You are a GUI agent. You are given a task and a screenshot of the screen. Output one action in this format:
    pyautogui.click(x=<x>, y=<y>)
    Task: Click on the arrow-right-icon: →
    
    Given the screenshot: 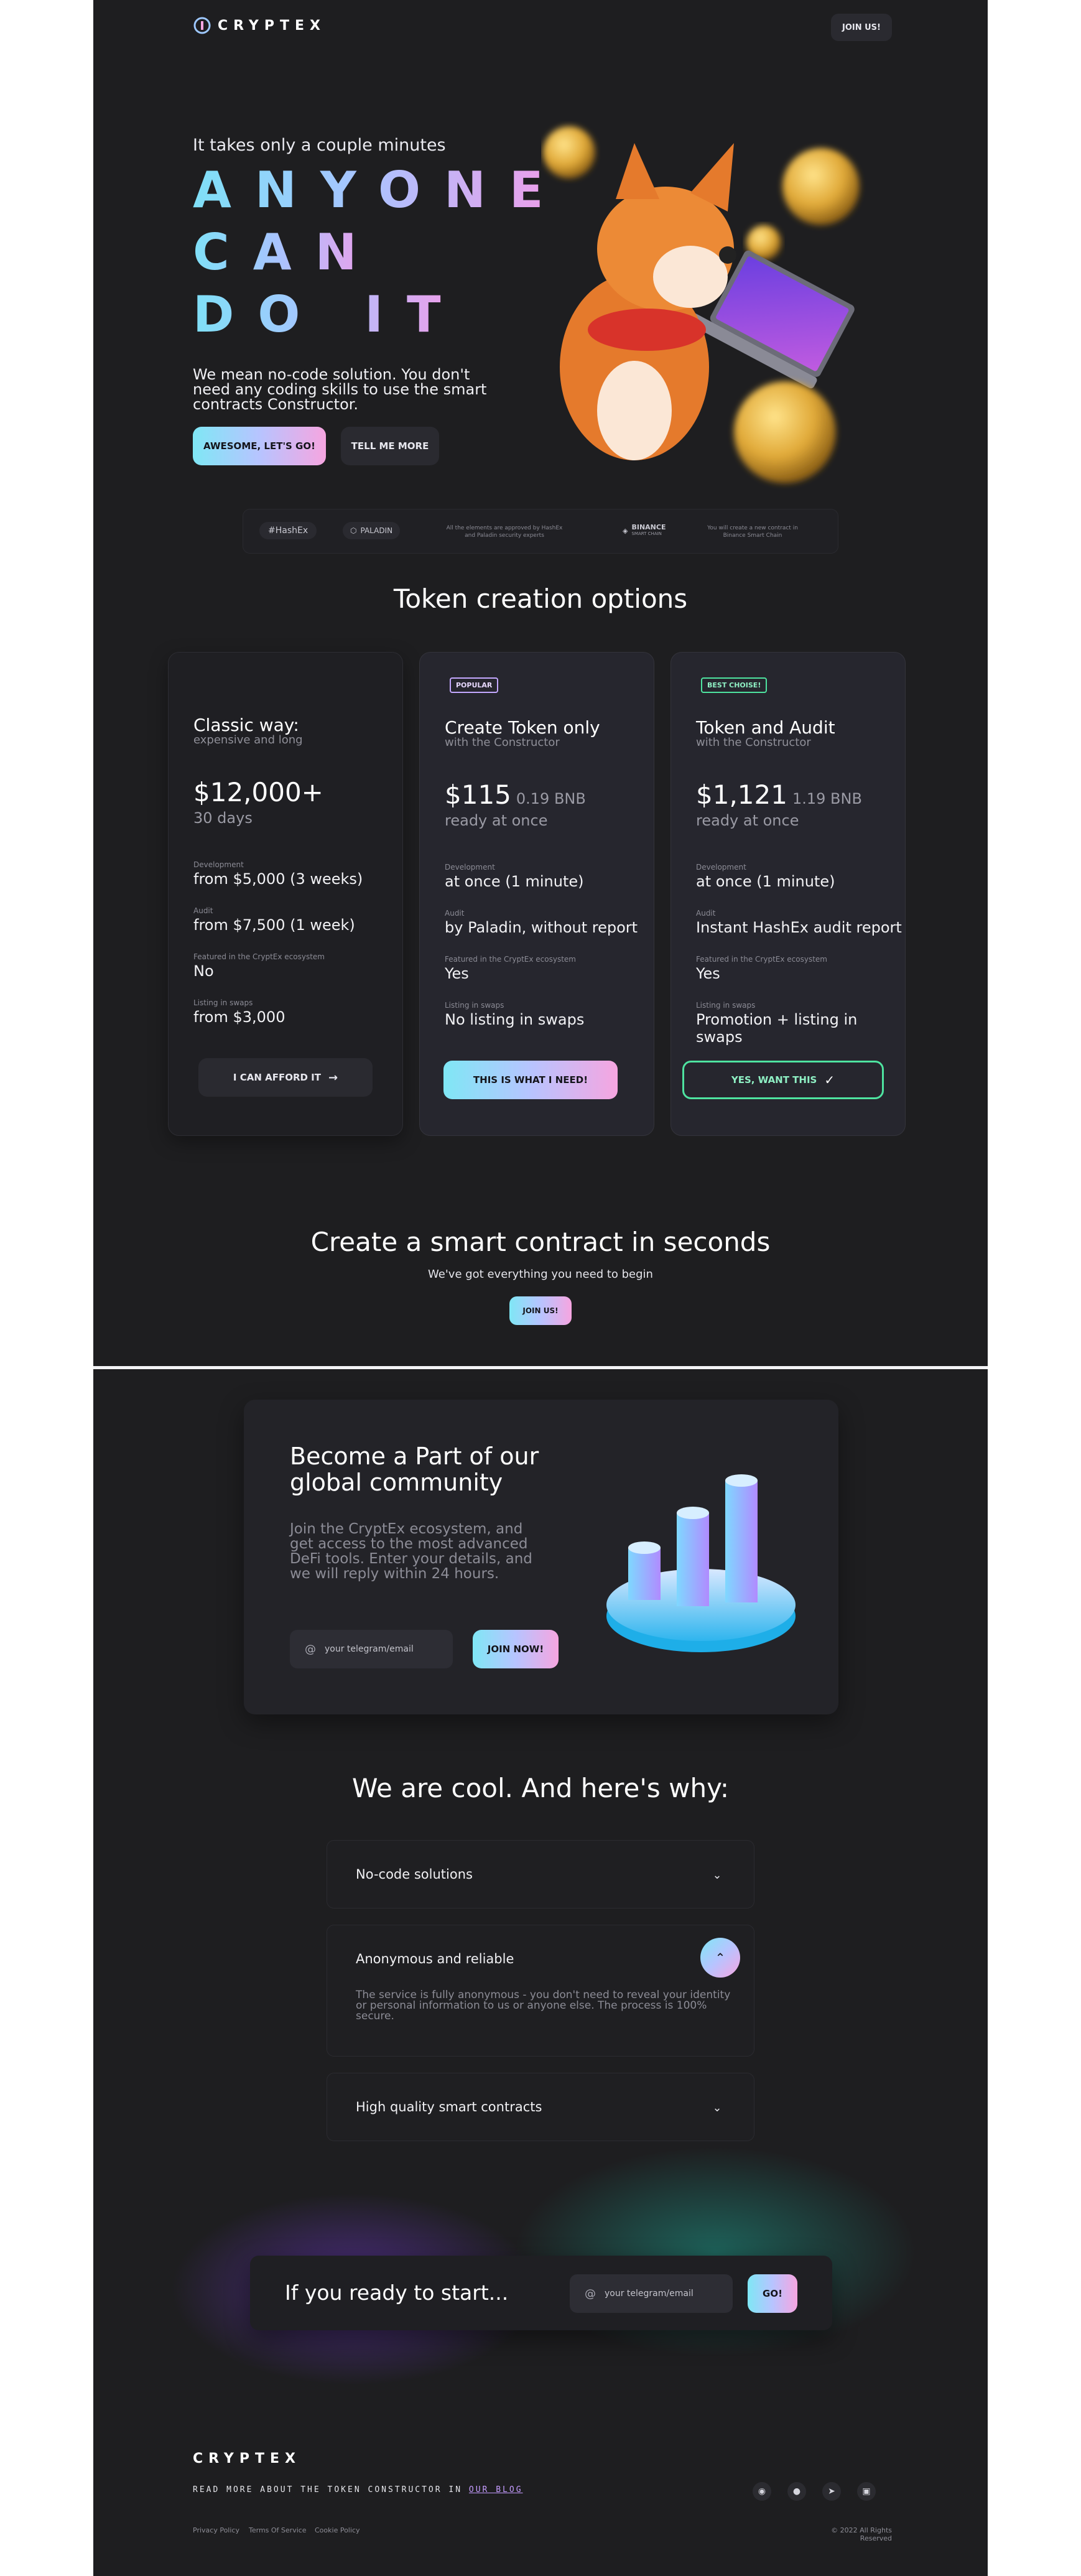 What is the action you would take?
    pyautogui.click(x=333, y=1077)
    